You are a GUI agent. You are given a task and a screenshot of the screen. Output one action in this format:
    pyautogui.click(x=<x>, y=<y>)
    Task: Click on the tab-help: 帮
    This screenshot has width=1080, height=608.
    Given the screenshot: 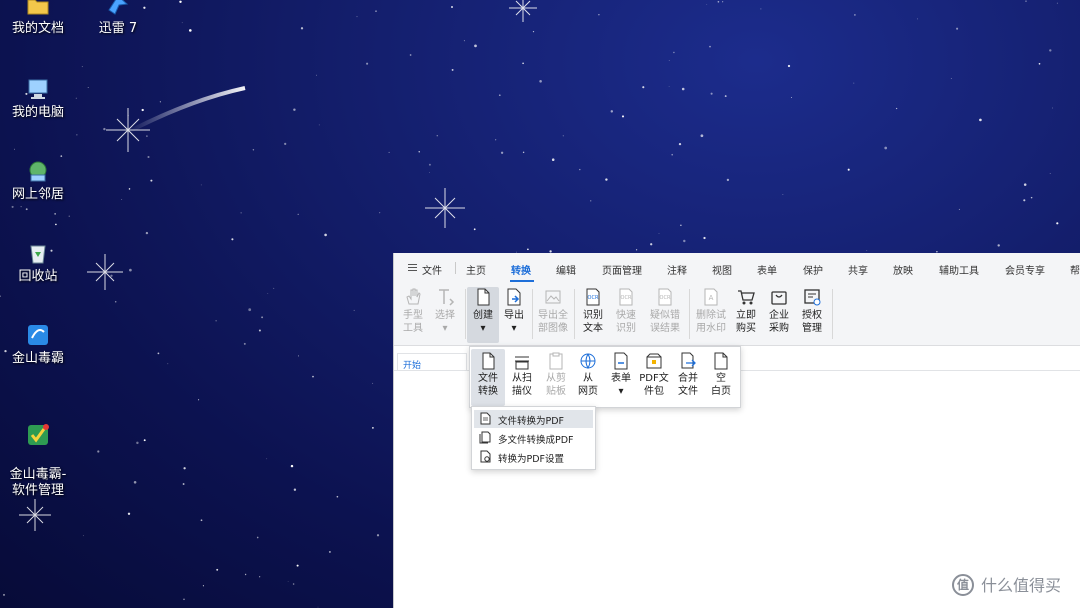 What is the action you would take?
    pyautogui.click(x=1075, y=269)
    